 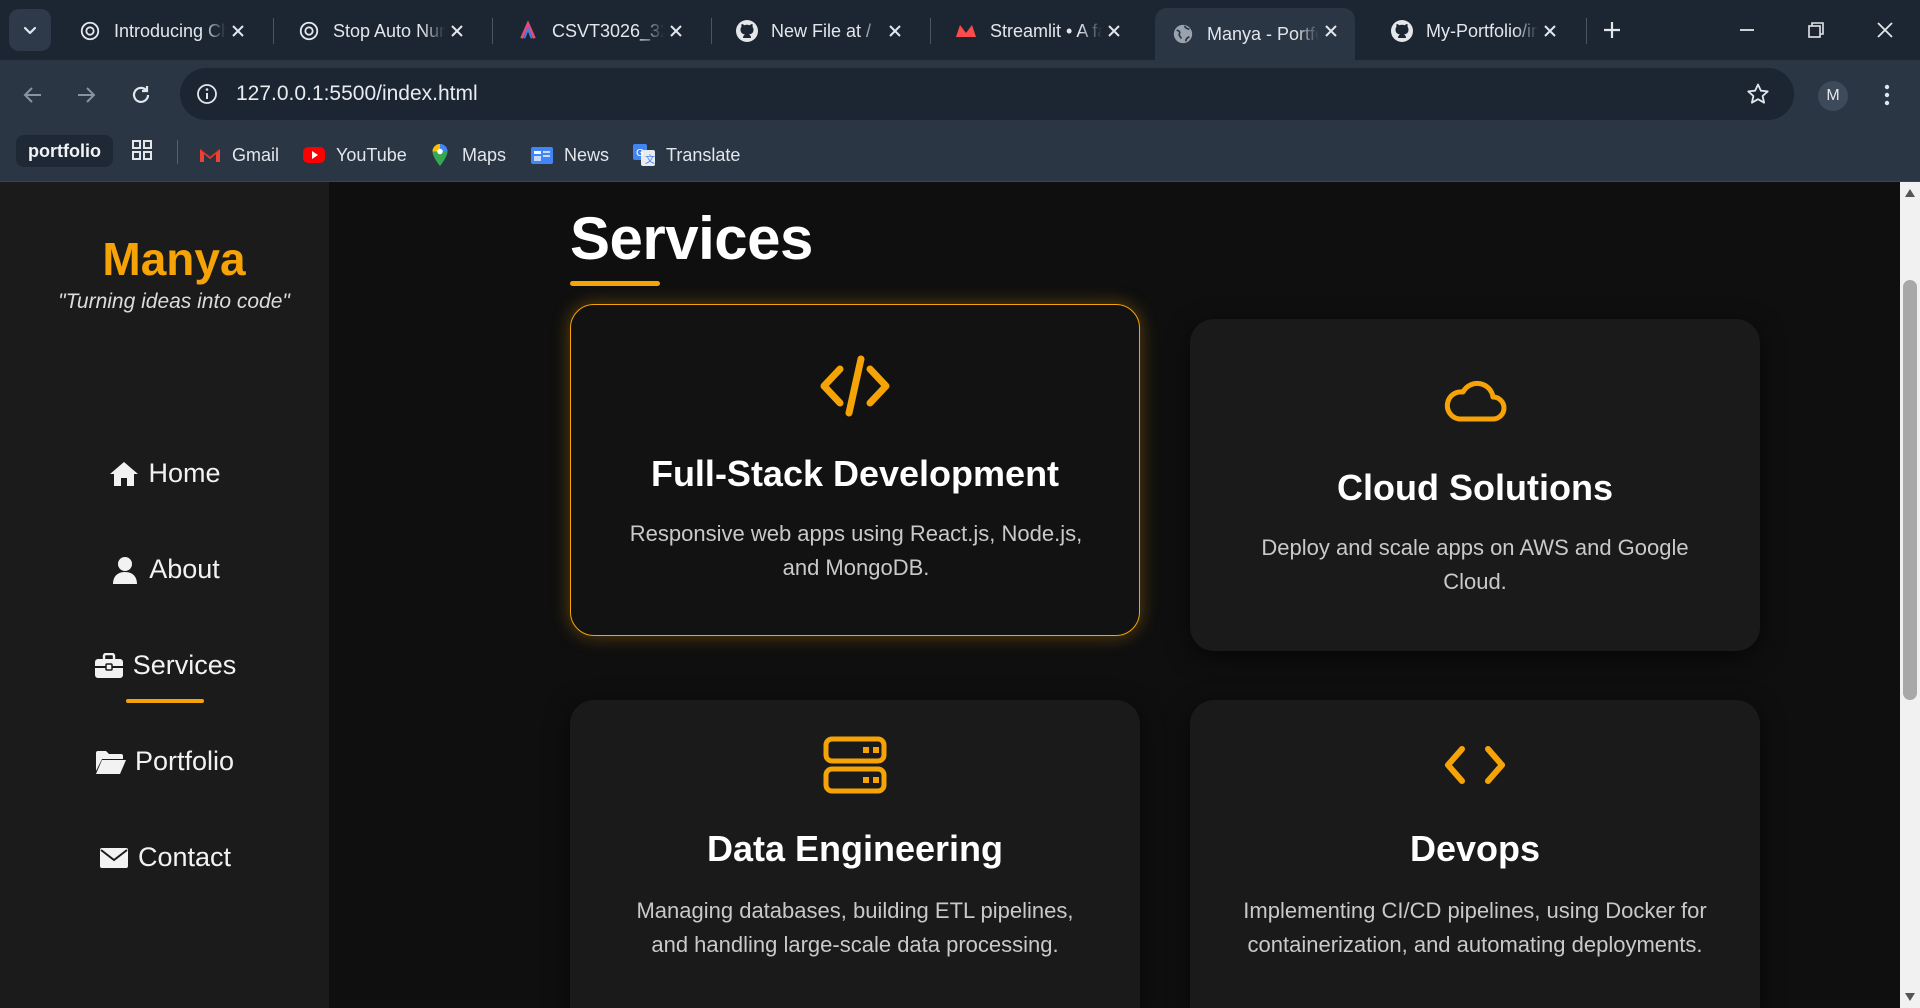 I want to click on bookmark-youtube: YouTube, so click(x=354, y=155).